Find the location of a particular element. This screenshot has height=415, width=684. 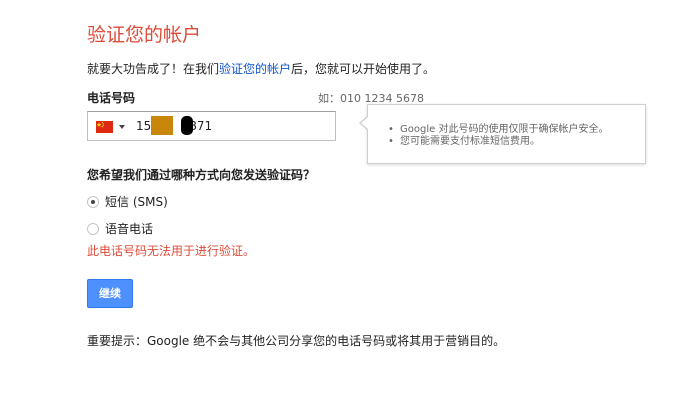

radio-option-voice-call: 语音电话 is located at coordinates (120, 228).